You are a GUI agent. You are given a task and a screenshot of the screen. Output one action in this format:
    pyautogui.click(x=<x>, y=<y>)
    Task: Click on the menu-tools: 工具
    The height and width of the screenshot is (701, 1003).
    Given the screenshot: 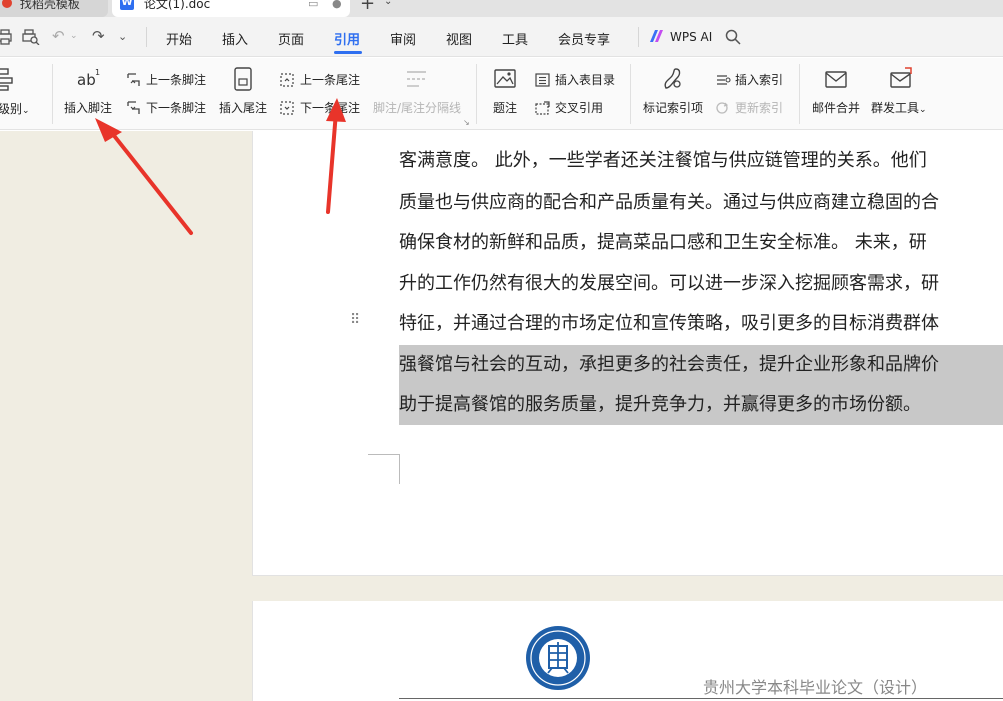 What is the action you would take?
    pyautogui.click(x=515, y=38)
    